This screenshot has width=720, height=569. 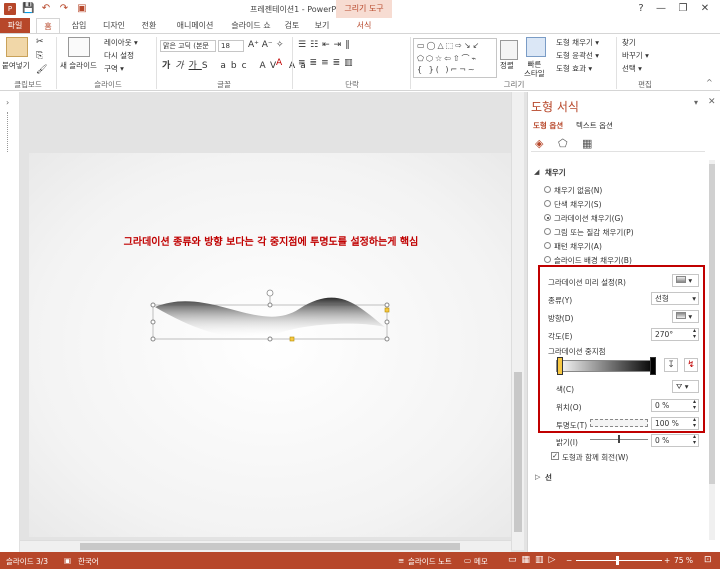 What do you see at coordinates (632, 68) in the screenshot?
I see `select-button: 선택 ▾` at bounding box center [632, 68].